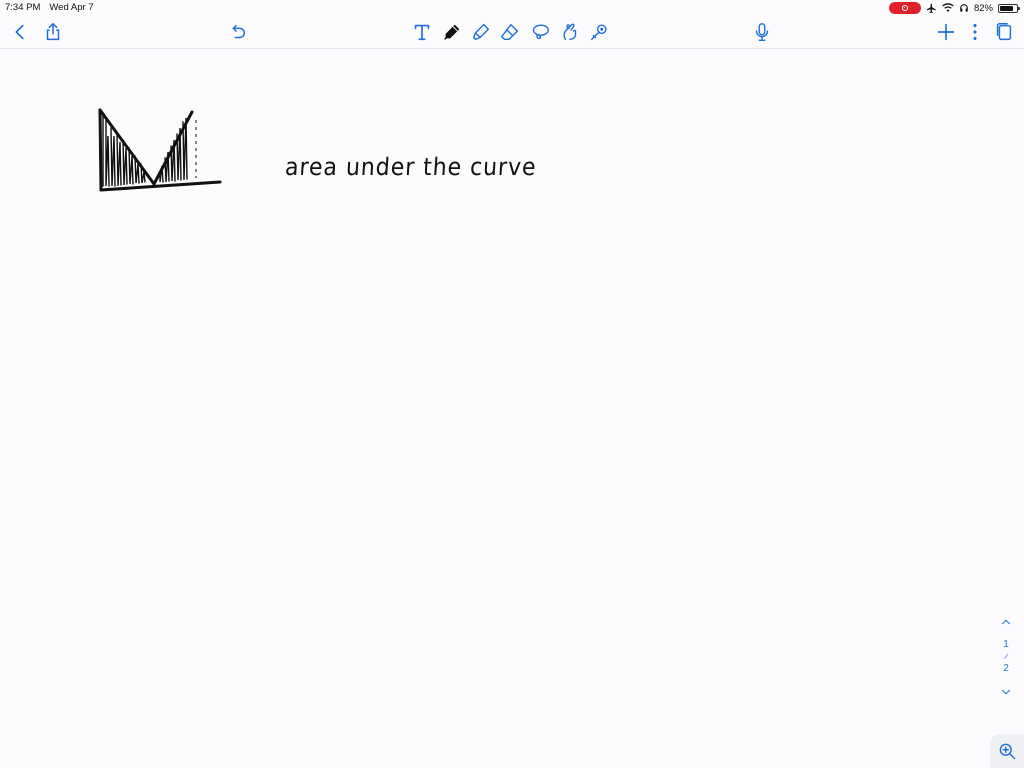 The height and width of the screenshot is (768, 1024). I want to click on shapes-tool-button, so click(570, 32).